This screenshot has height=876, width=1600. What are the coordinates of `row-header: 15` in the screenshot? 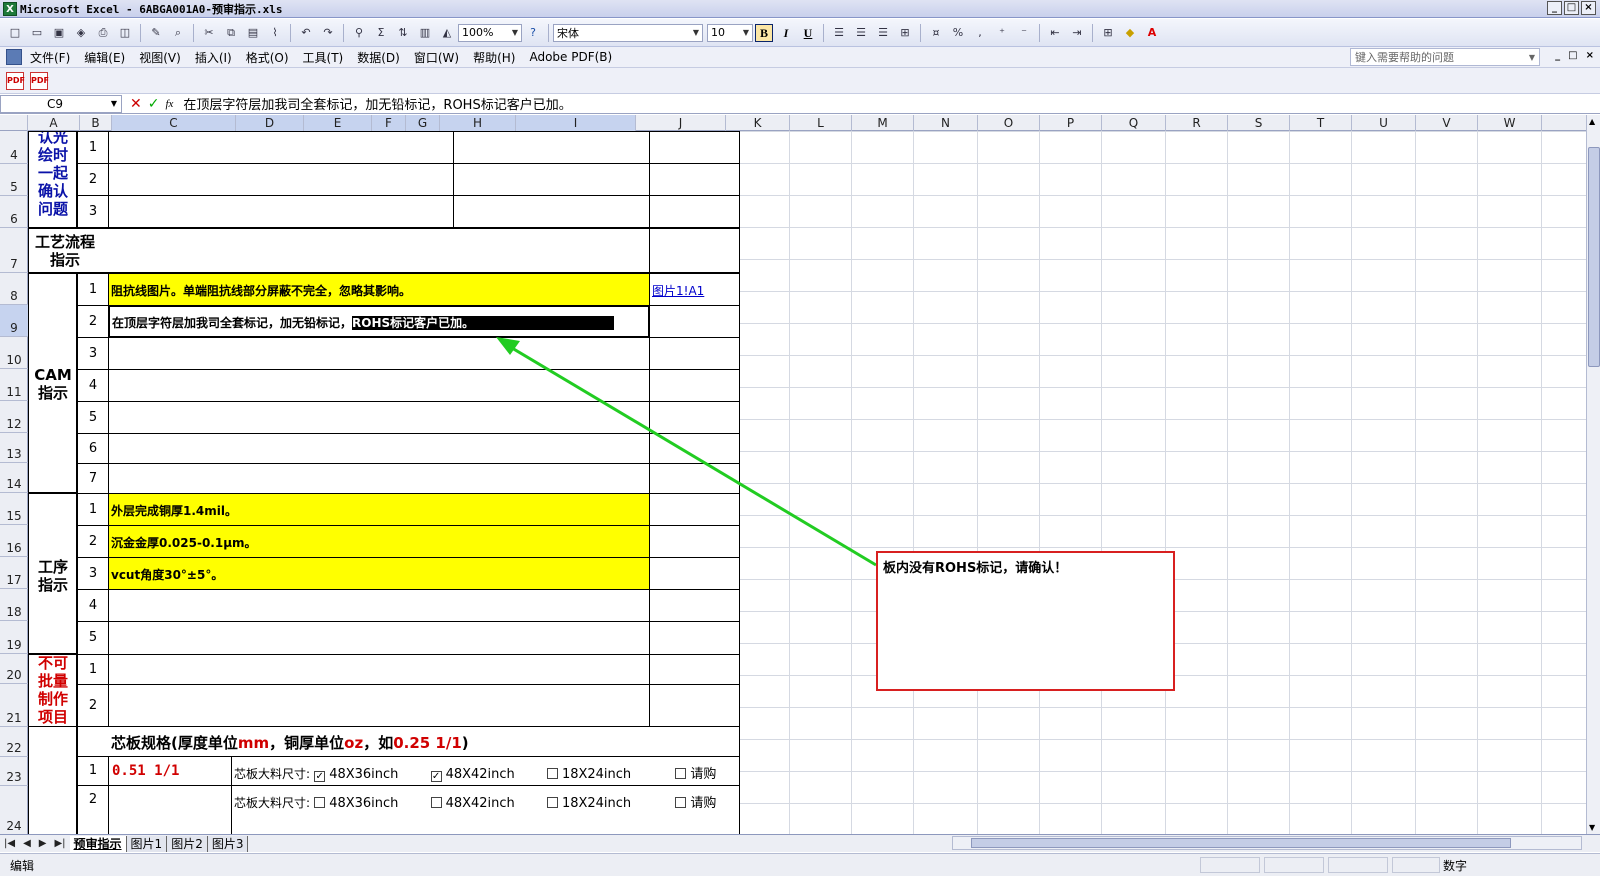 It's located at (14, 509).